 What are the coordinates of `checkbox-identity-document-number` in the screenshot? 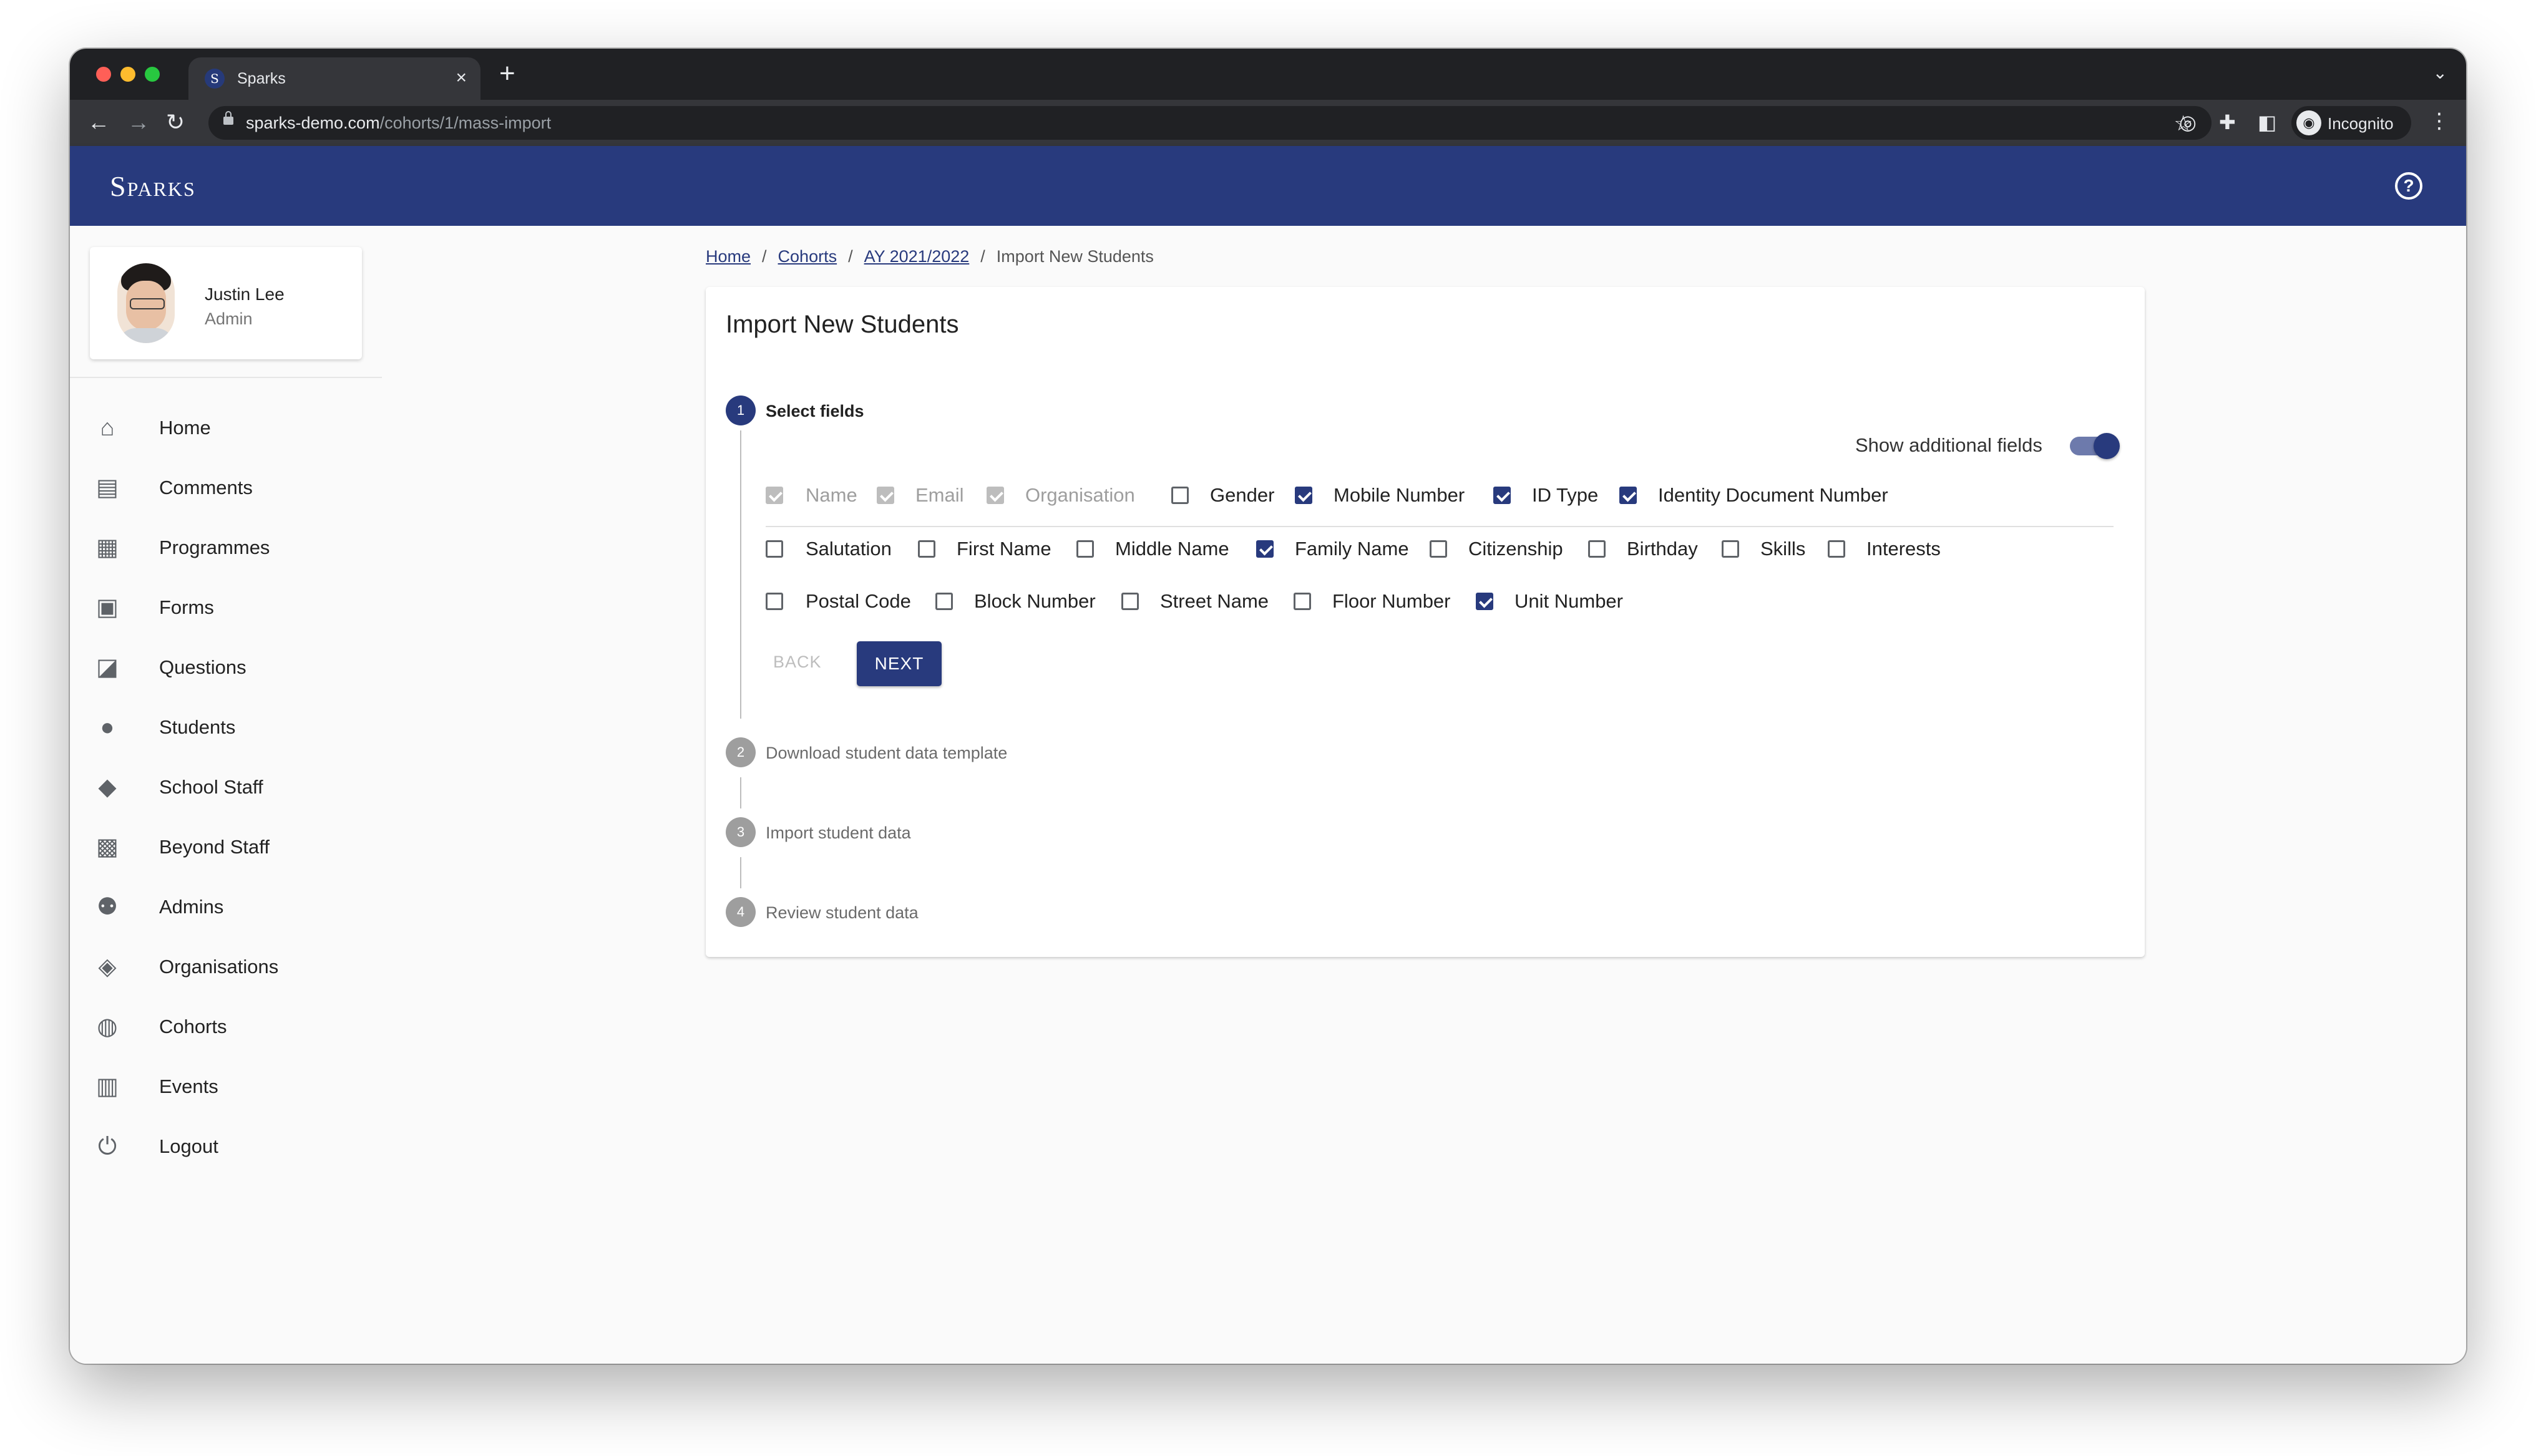 It's located at (1628, 495).